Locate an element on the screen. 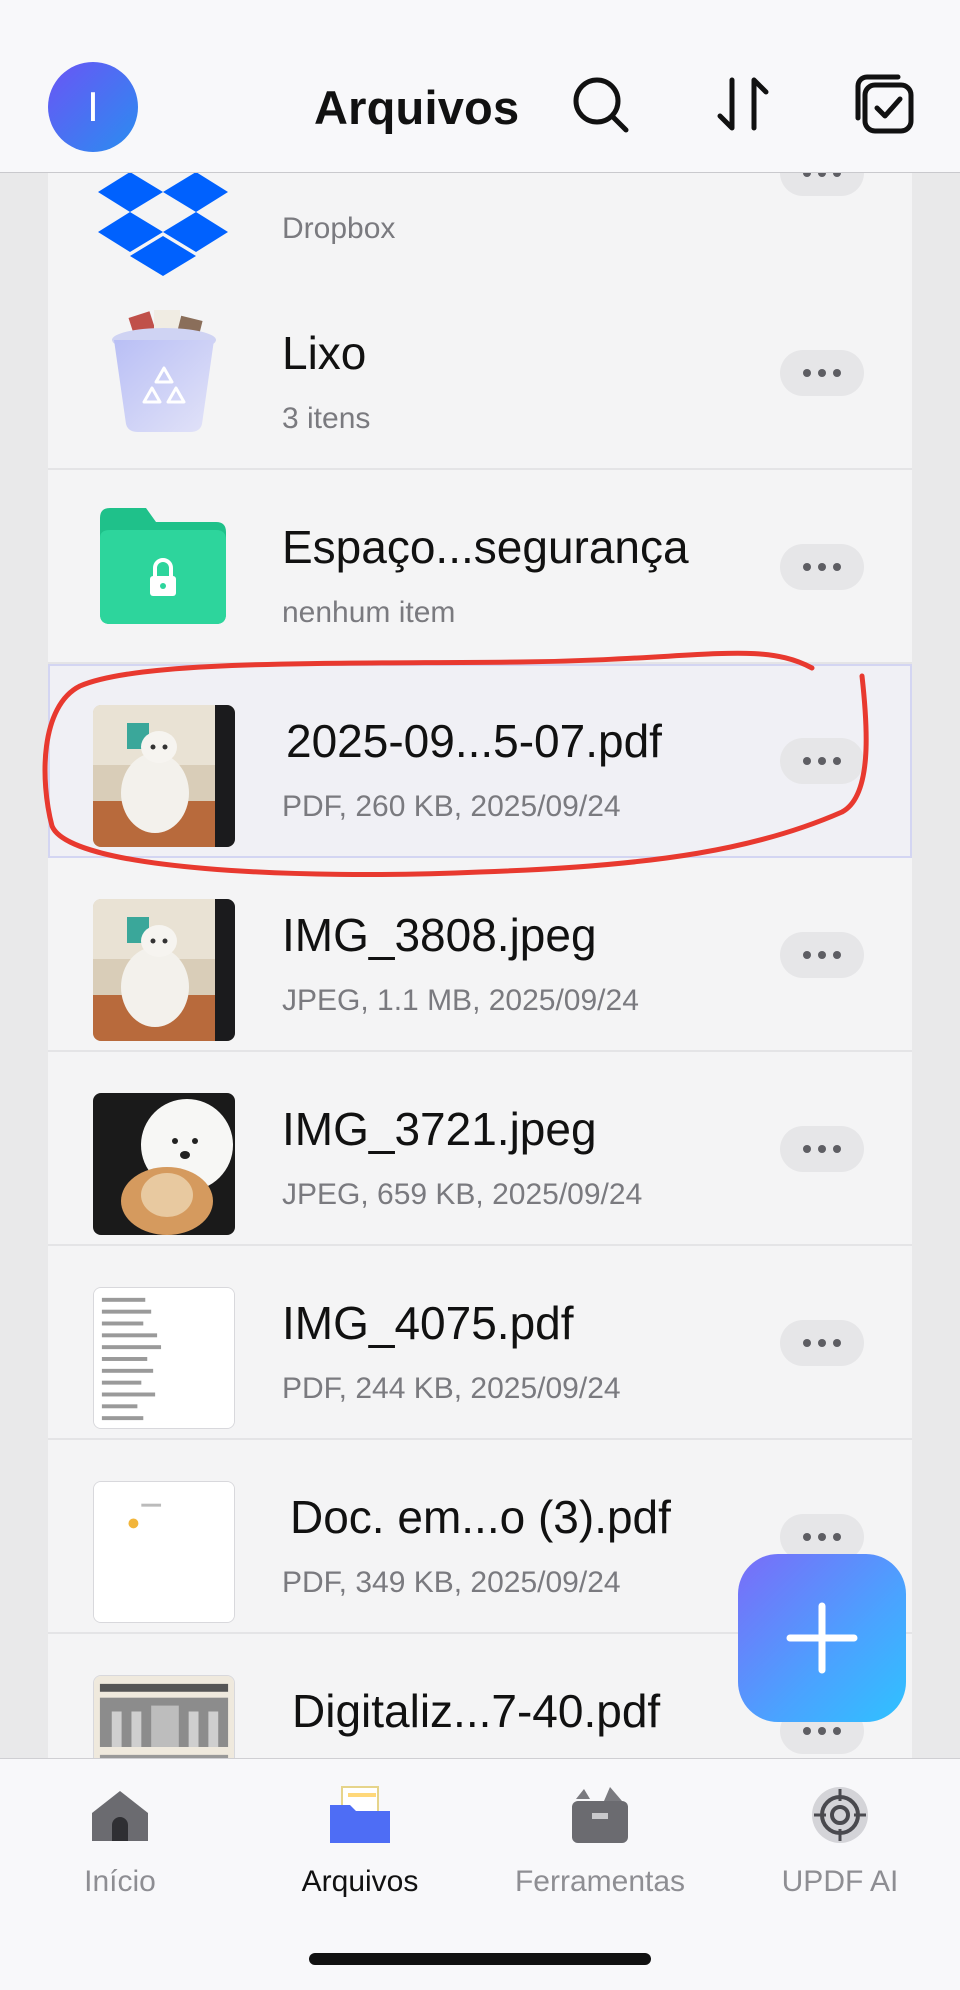 This screenshot has width=960, height=1990. tab-inicio: Início is located at coordinates (120, 1839).